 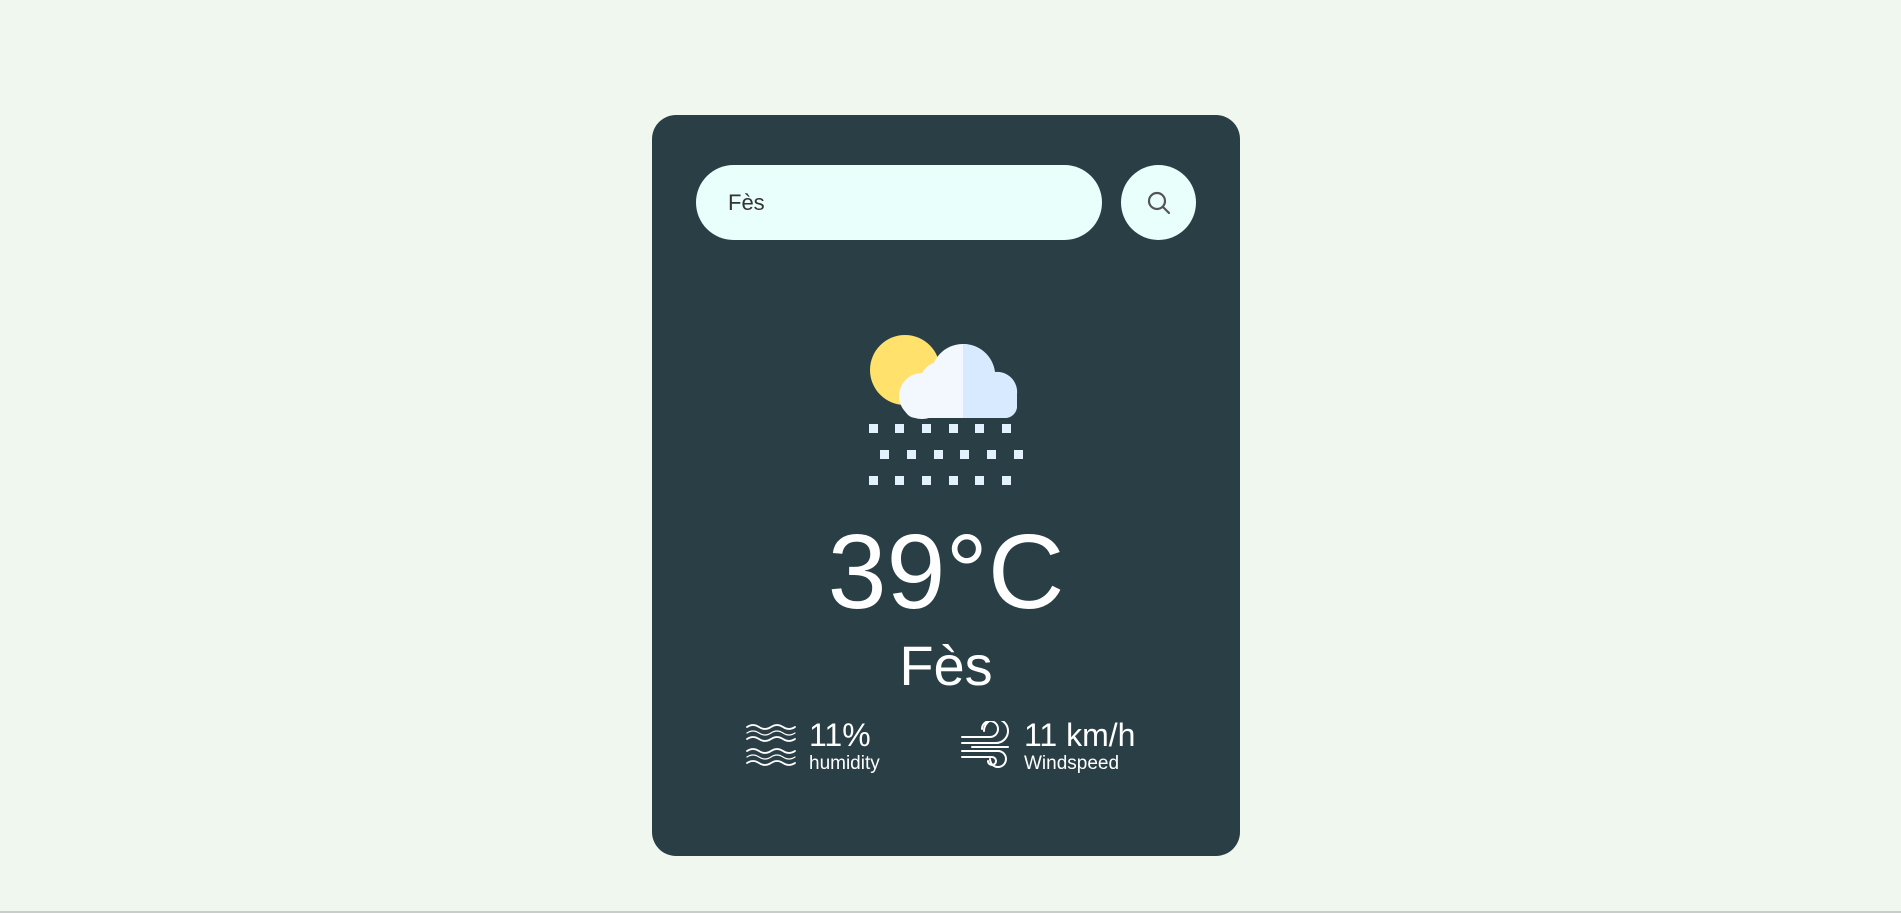 I want to click on temperature: 39°C, so click(x=946, y=572).